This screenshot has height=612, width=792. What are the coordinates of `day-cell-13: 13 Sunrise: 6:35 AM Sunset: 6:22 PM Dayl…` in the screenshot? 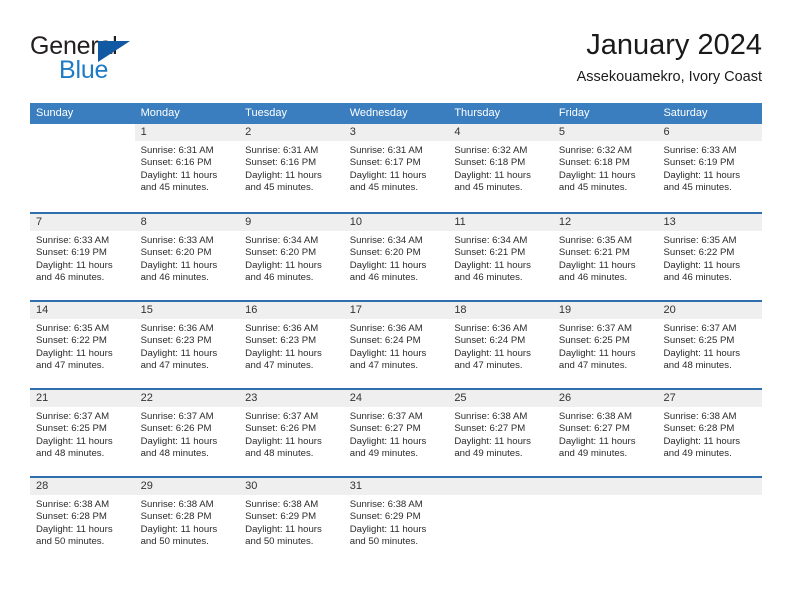 It's located at (710, 257).